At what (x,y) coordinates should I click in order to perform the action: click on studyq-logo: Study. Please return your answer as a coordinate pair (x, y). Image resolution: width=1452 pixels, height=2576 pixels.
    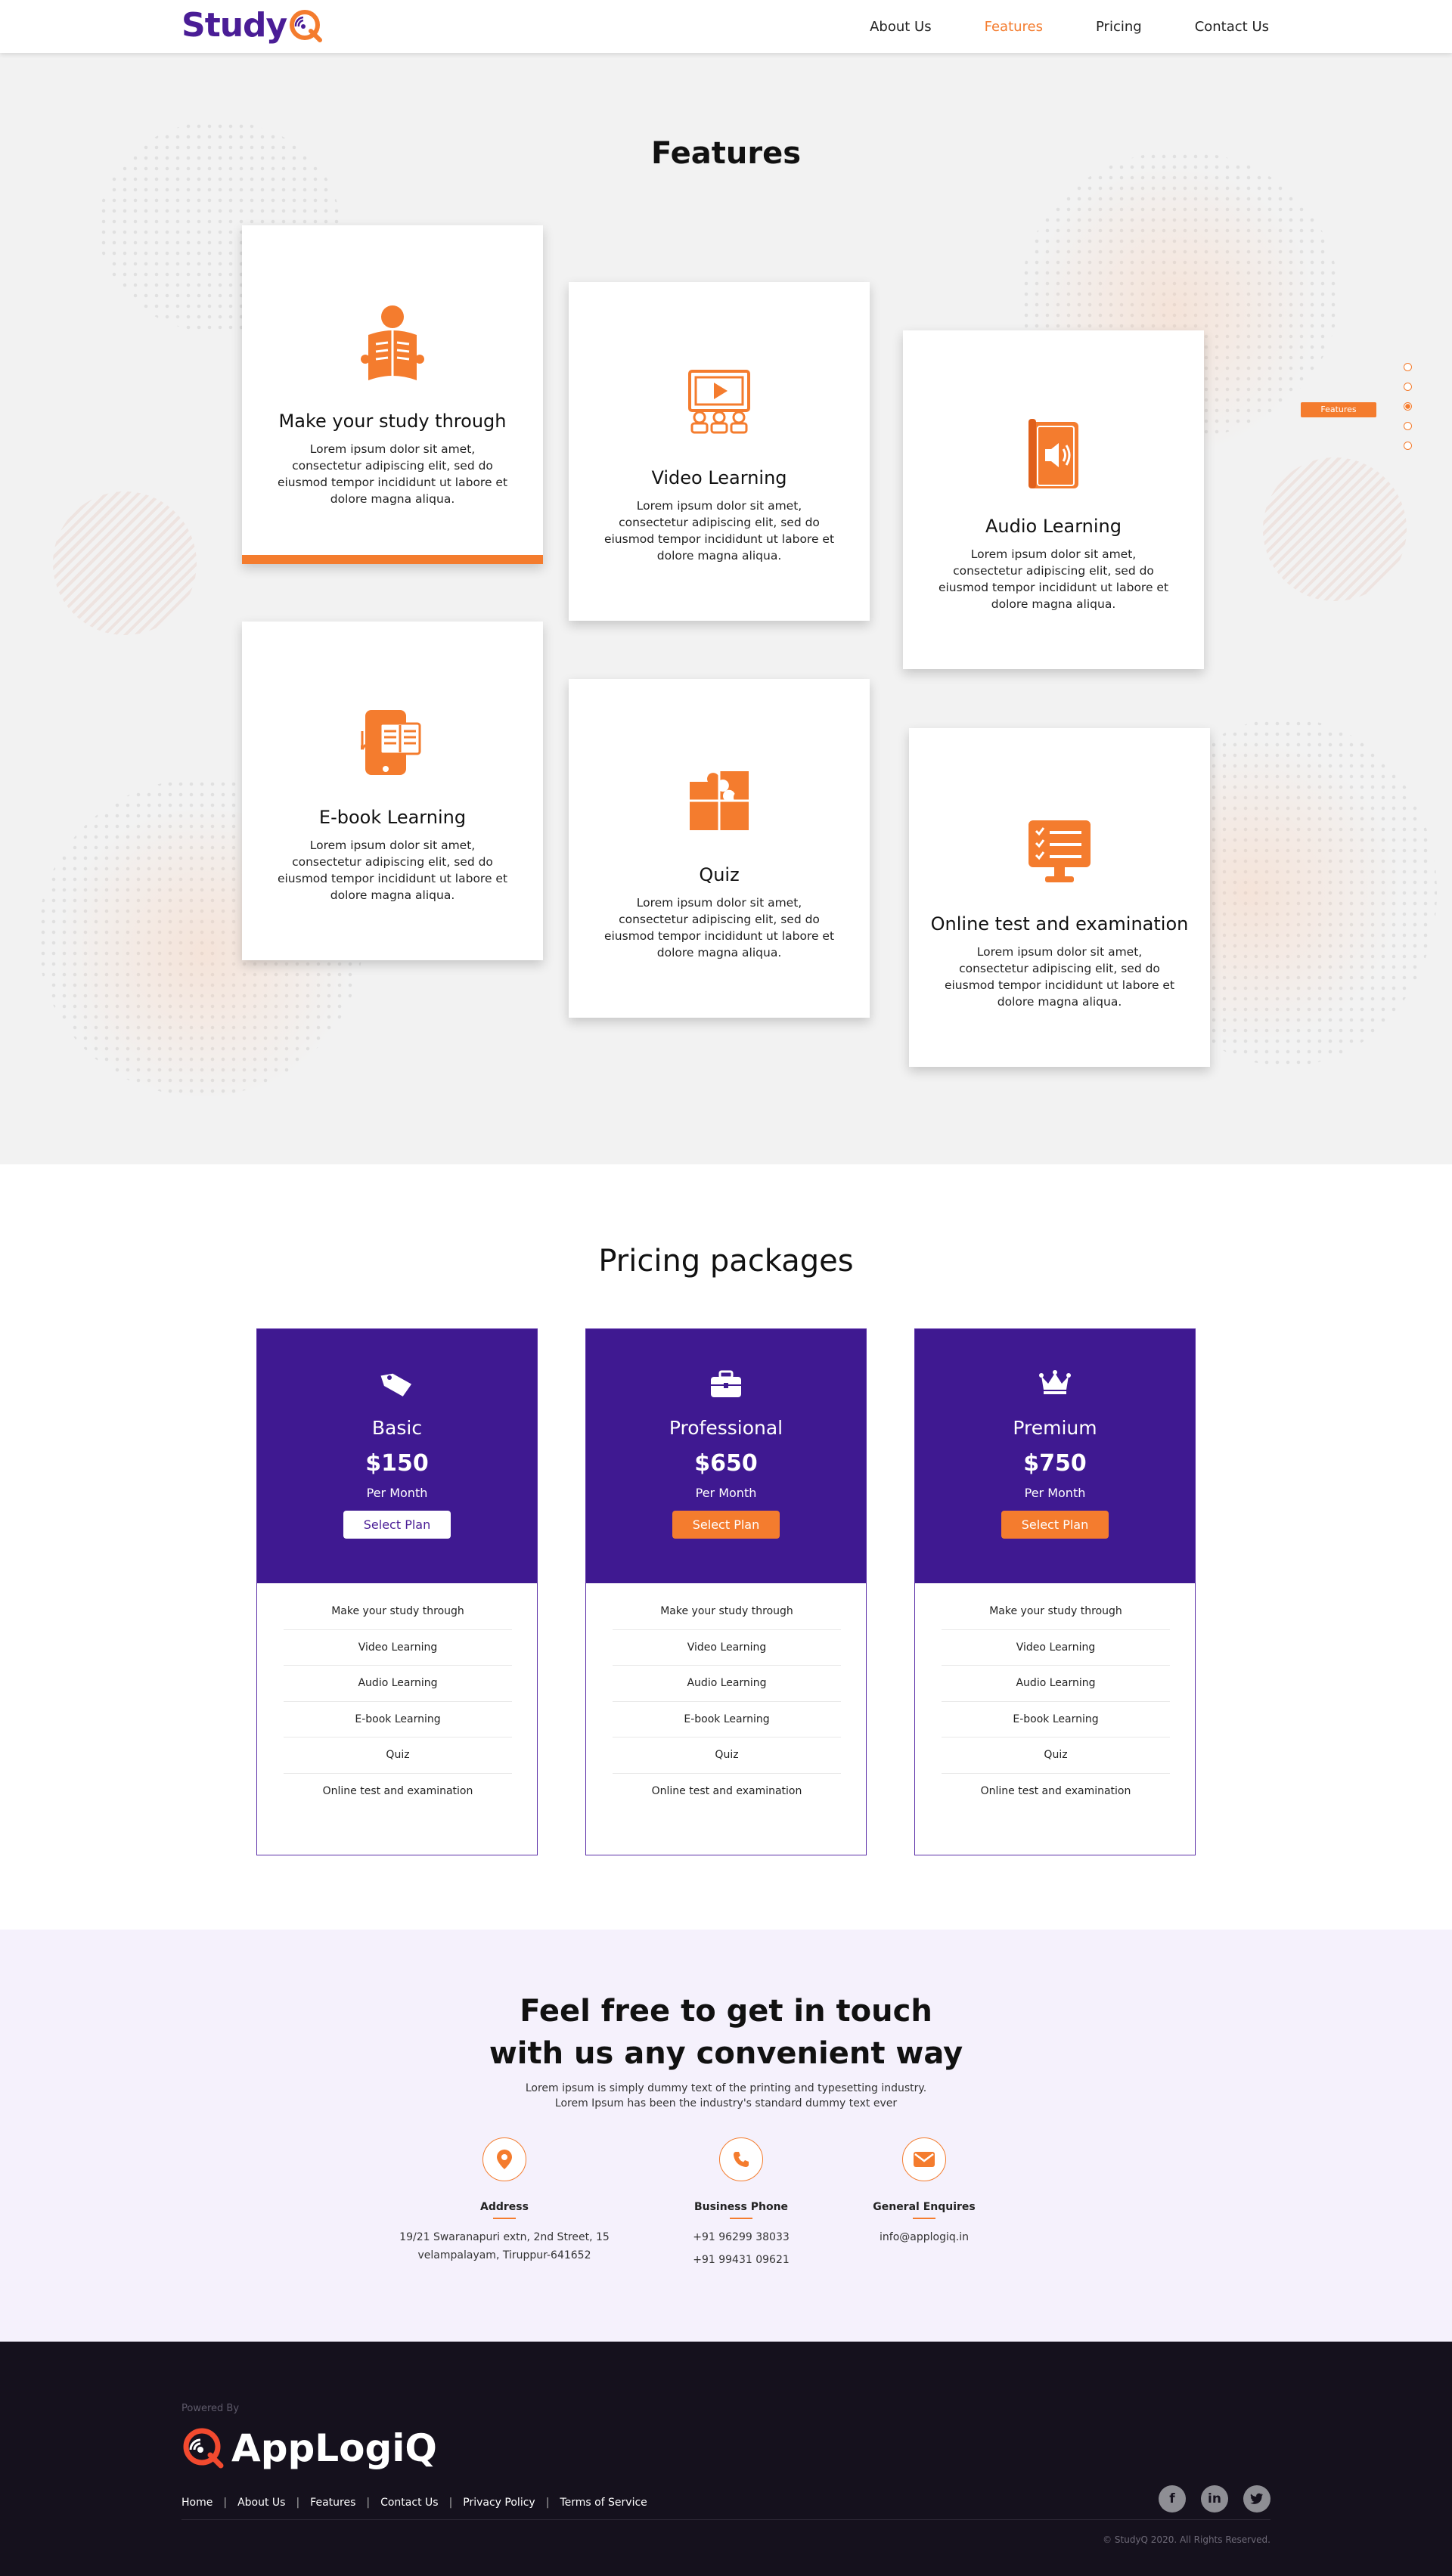
    Looking at the image, I should click on (252, 25).